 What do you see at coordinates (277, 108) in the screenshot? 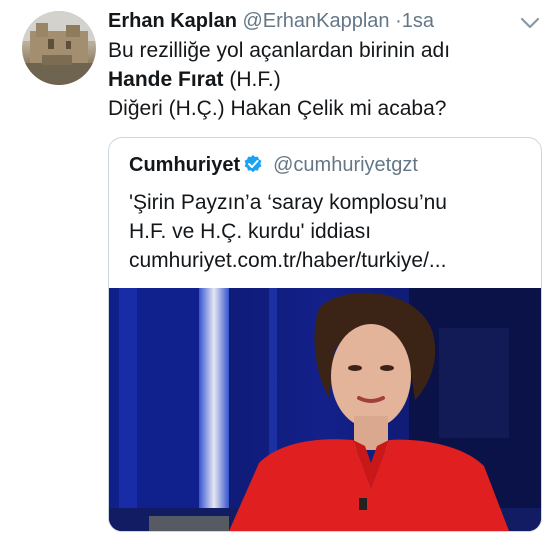
I see `tweet-line-3: Diğeri (H.Ç.) Hakan Çelik mi acaba?` at bounding box center [277, 108].